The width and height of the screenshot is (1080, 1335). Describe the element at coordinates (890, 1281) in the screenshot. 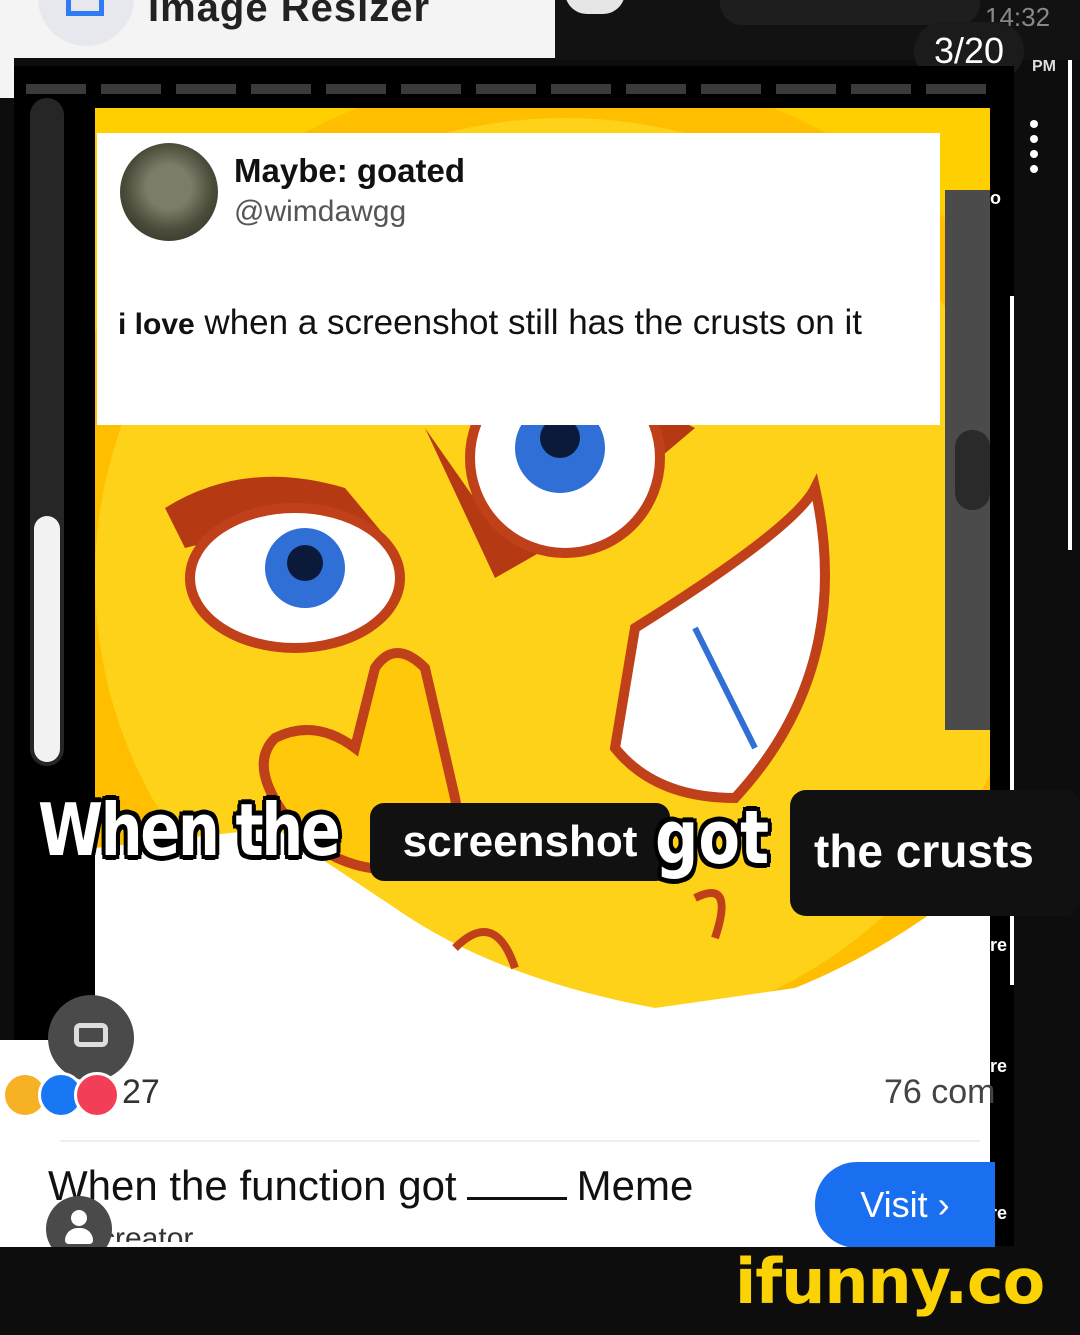

I see `ifunny-watermark: ifunny.co` at that location.